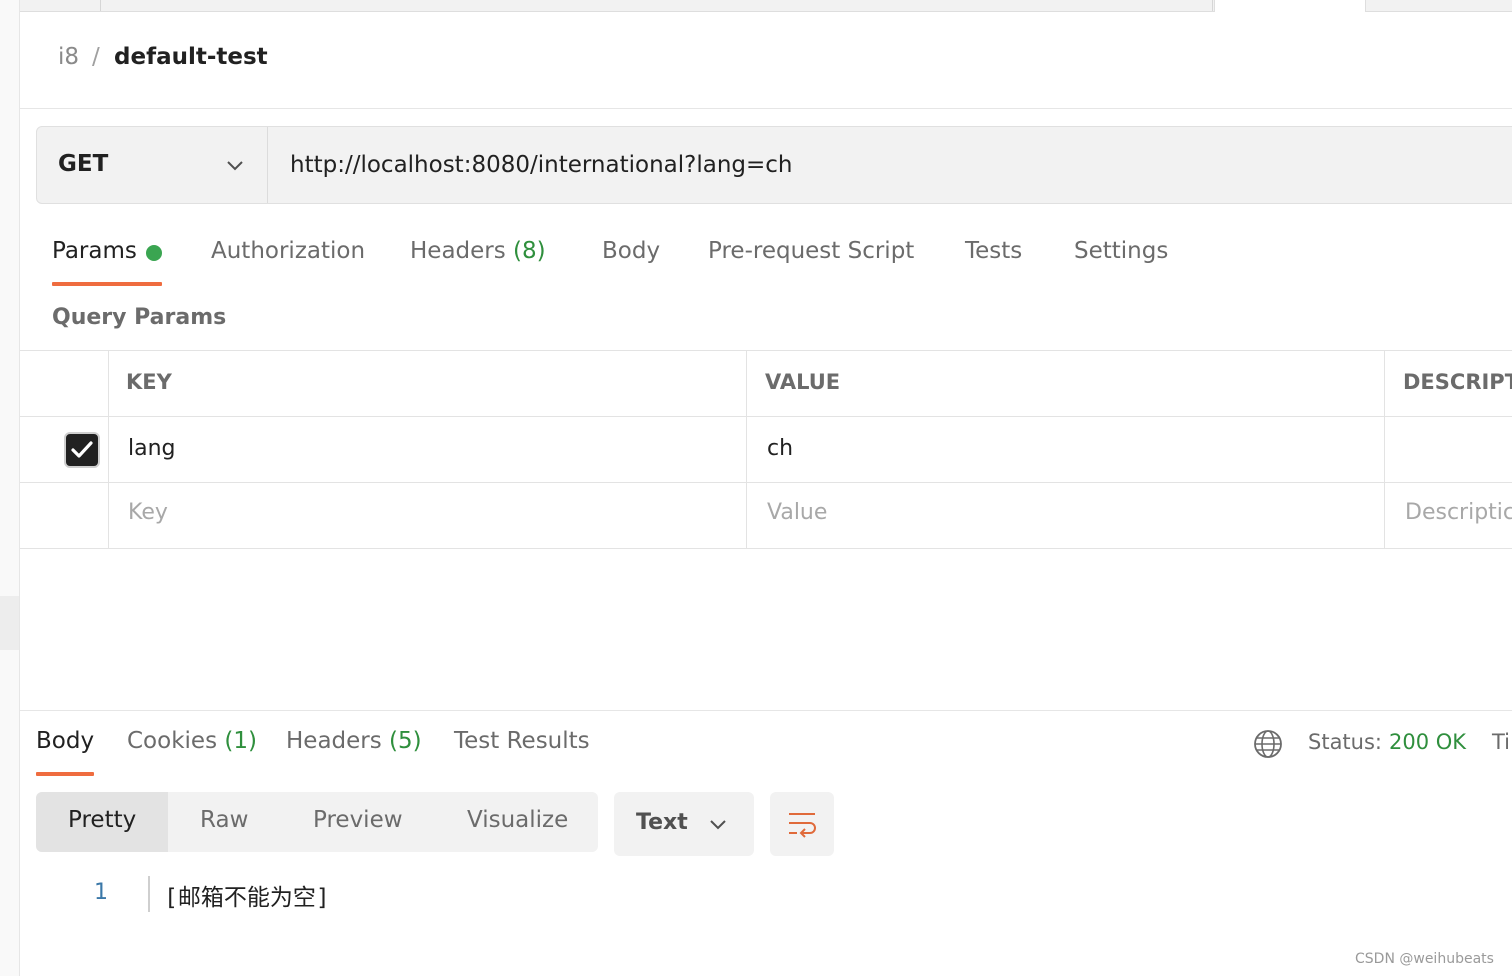 The image size is (1512, 976). Describe the element at coordinates (139, 317) in the screenshot. I see `query-params-title: Query Params` at that location.